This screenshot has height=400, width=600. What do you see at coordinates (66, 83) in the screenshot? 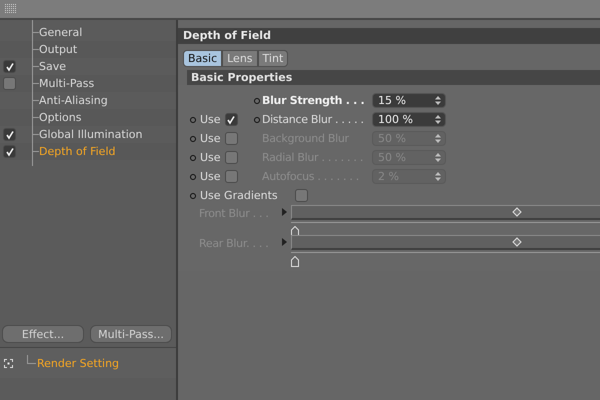
I see `tree-item: Multi-Pass` at bounding box center [66, 83].